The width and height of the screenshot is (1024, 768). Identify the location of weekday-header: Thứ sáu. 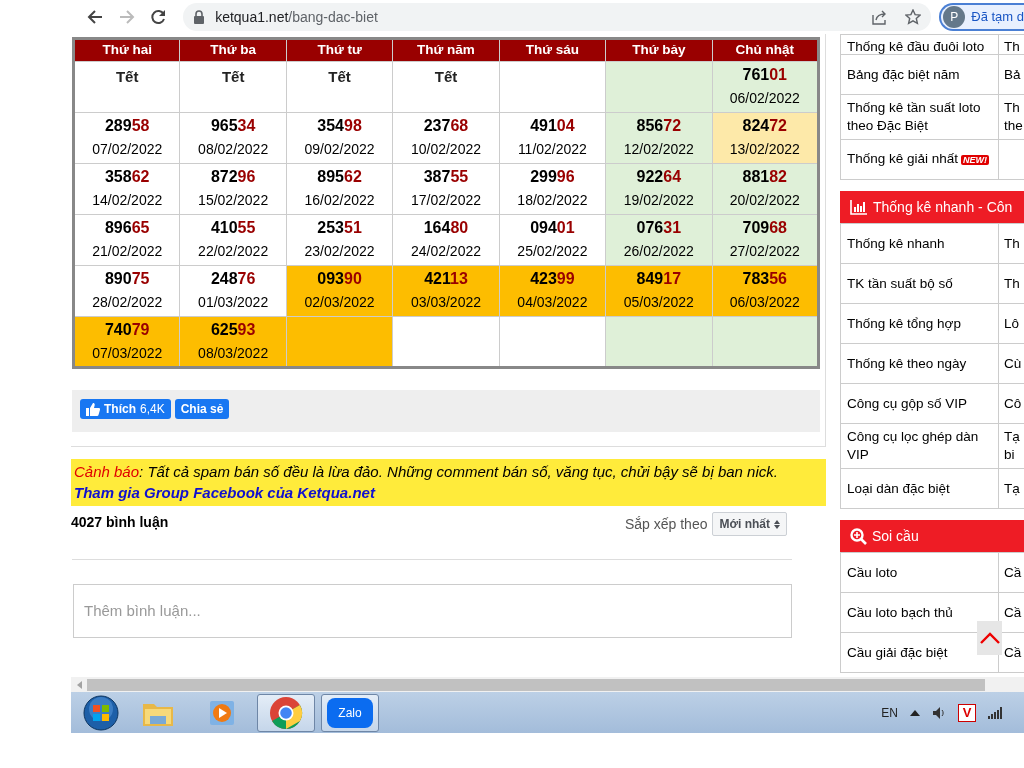
(552, 50).